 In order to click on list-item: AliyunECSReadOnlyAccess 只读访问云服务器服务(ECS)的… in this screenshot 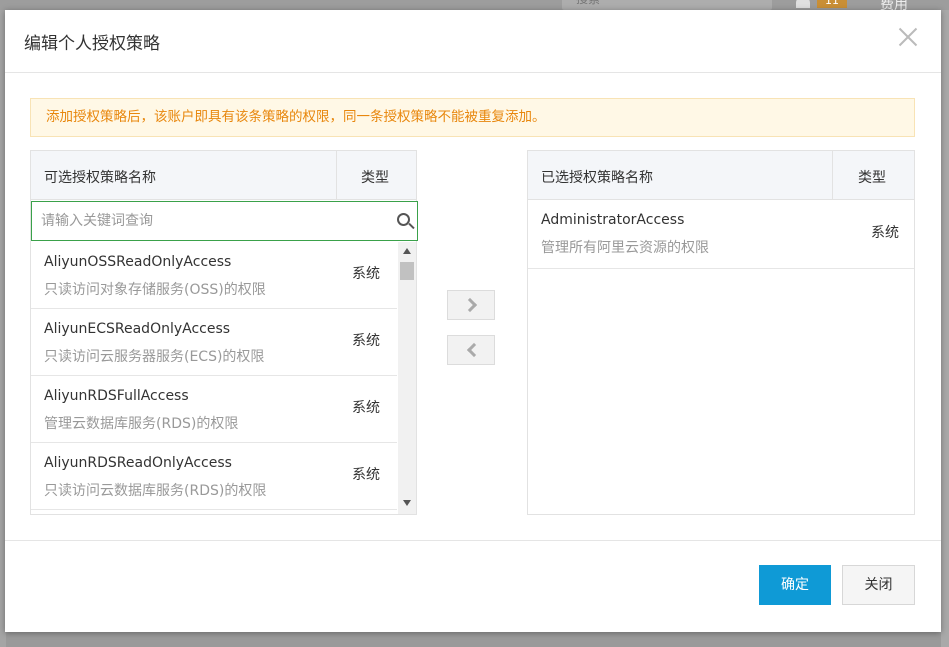, I will do `click(214, 342)`.